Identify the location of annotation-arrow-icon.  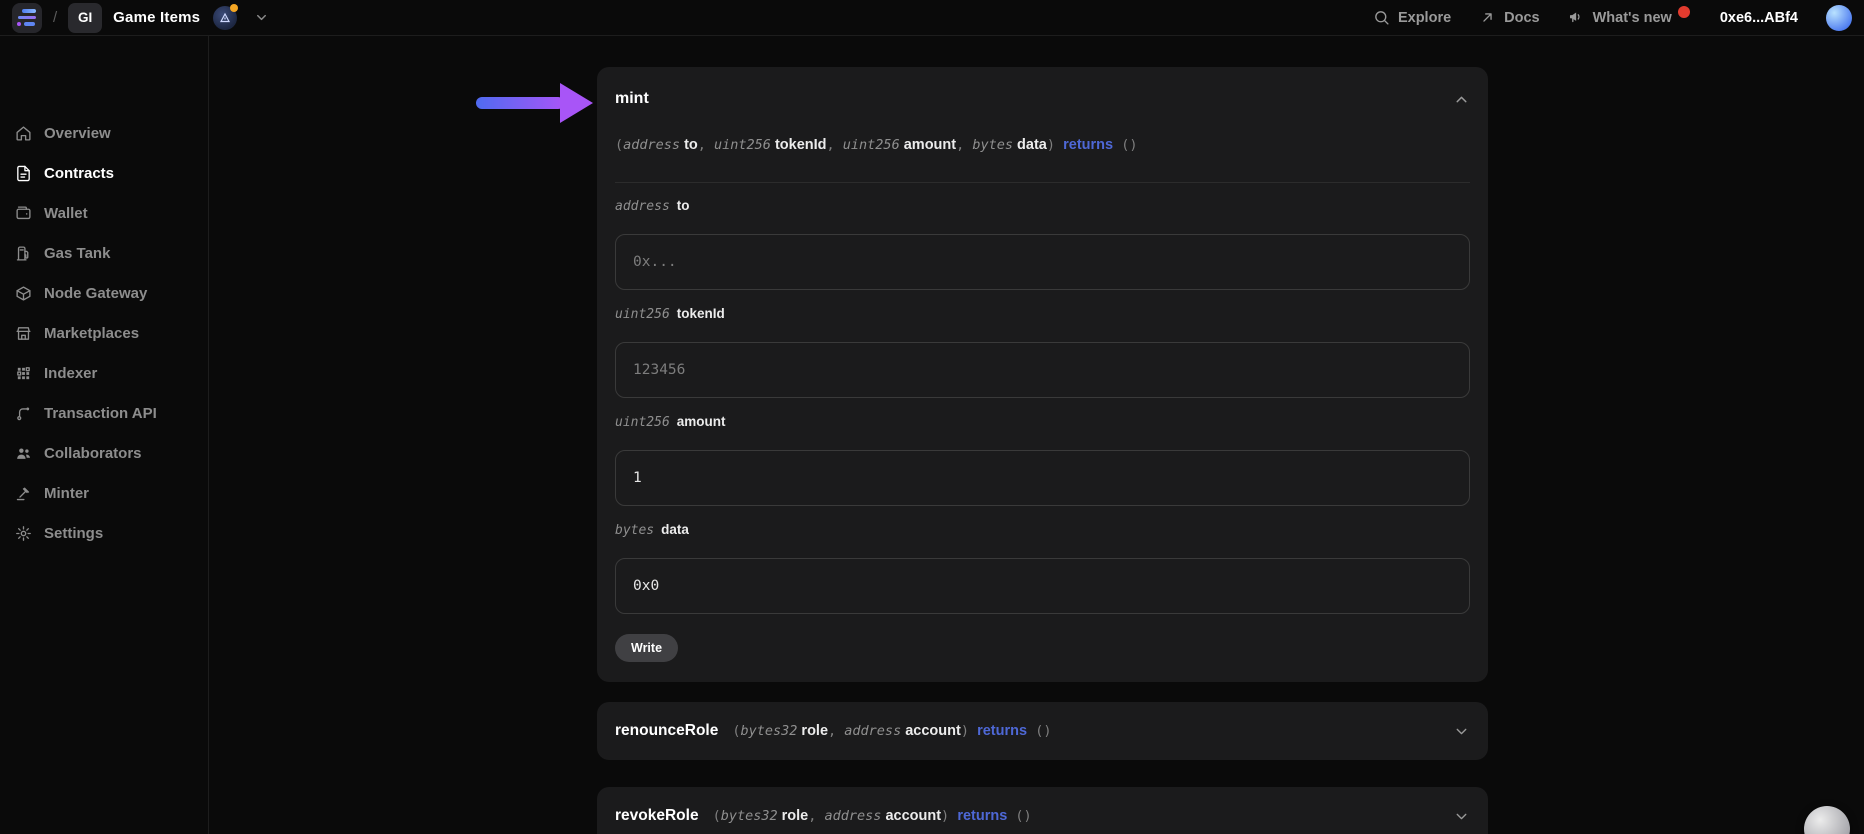
(538, 103).